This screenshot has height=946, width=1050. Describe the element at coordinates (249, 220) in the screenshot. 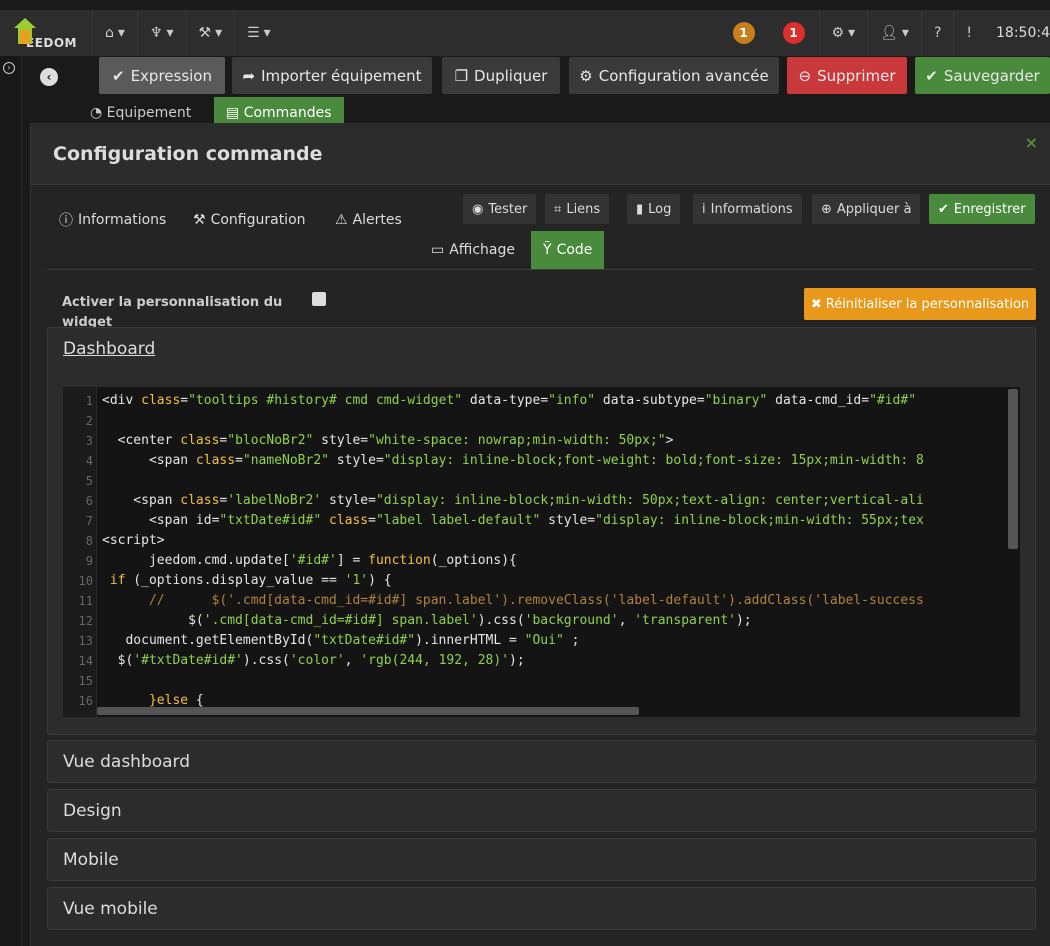

I see `tab-configuration: ⚒ Configuration` at that location.